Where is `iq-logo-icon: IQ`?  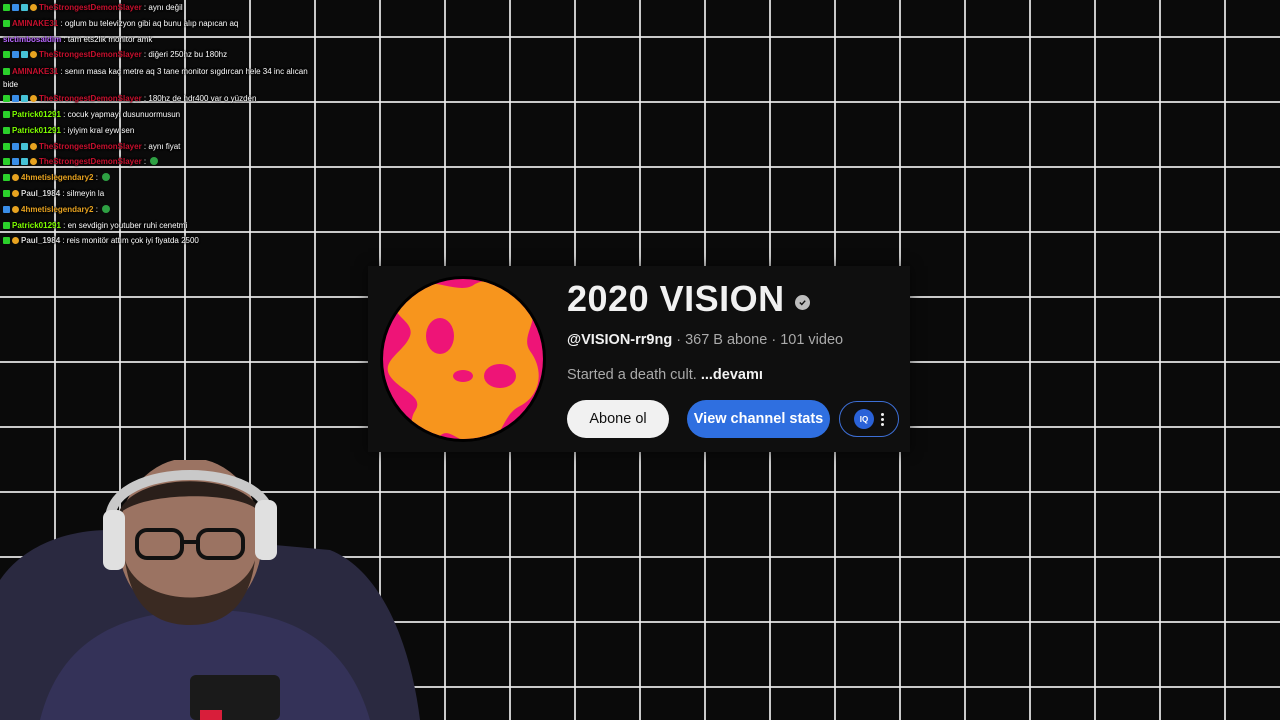 iq-logo-icon: IQ is located at coordinates (864, 419).